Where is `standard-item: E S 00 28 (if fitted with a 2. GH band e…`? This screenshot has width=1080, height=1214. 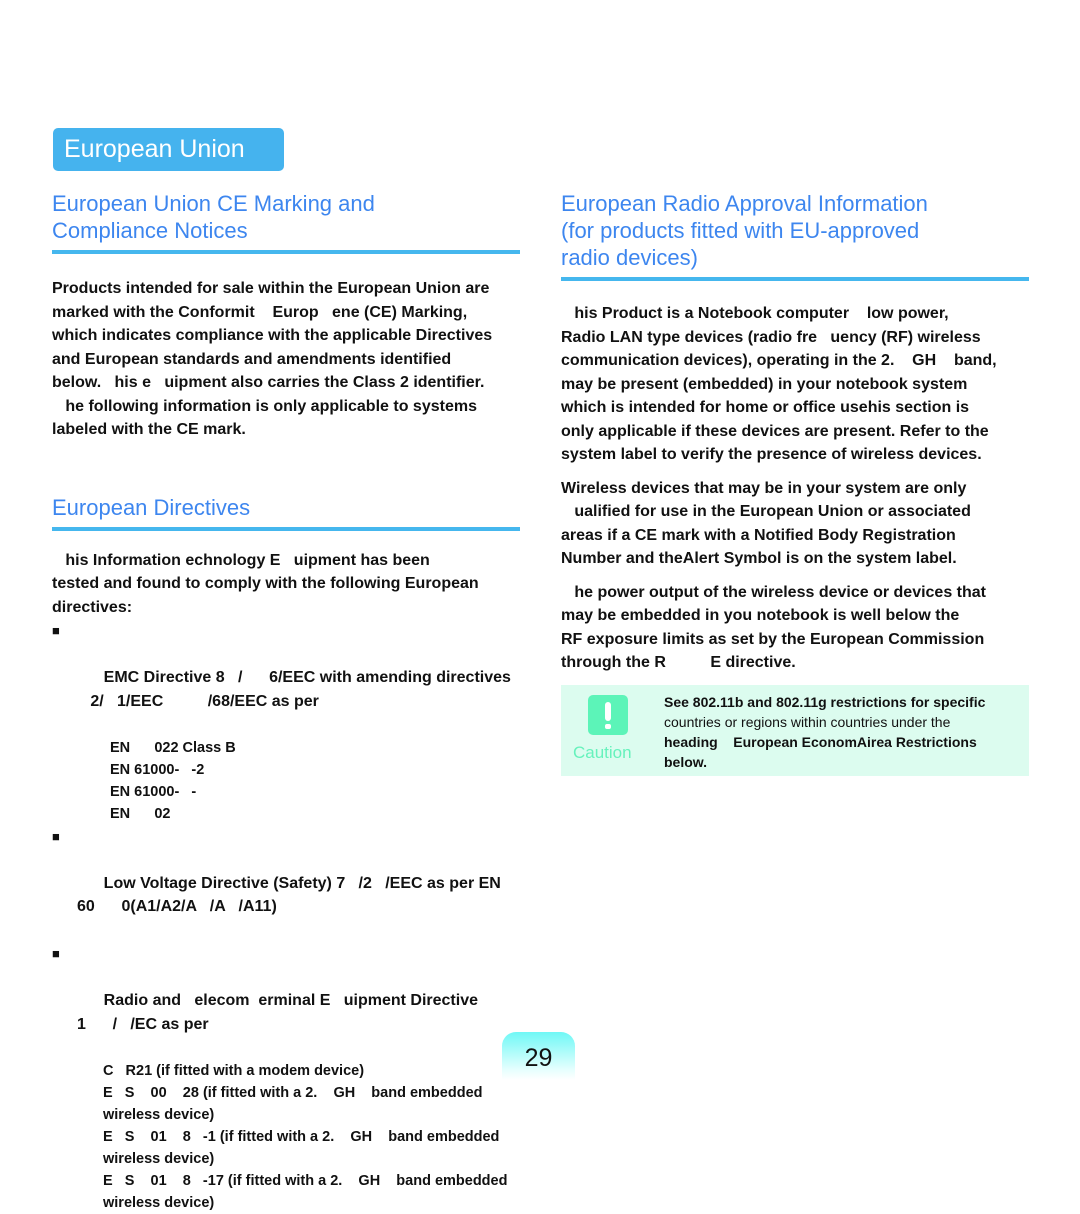
standard-item: E S 00 28 (if fitted with a 2. GH band e… is located at coordinates (302, 1104).